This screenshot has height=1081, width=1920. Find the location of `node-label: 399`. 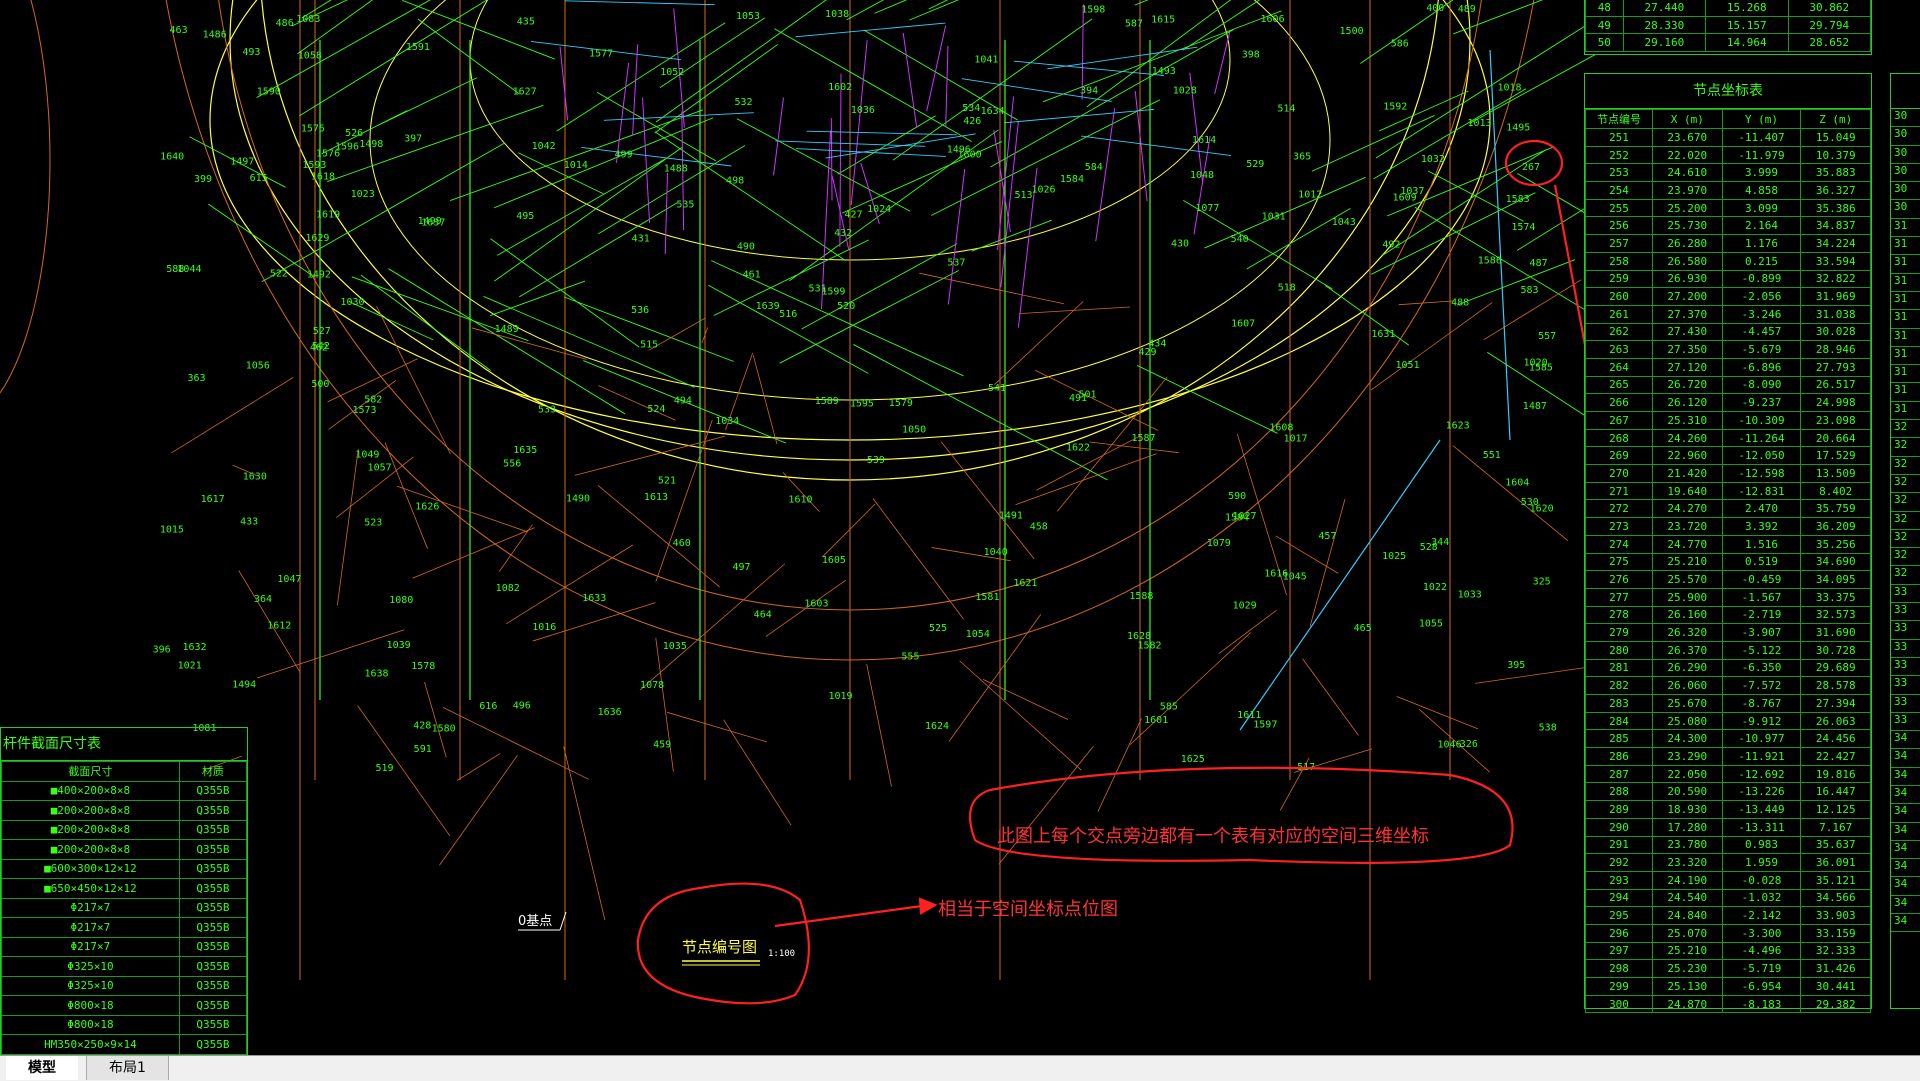

node-label: 399 is located at coordinates (203, 179).